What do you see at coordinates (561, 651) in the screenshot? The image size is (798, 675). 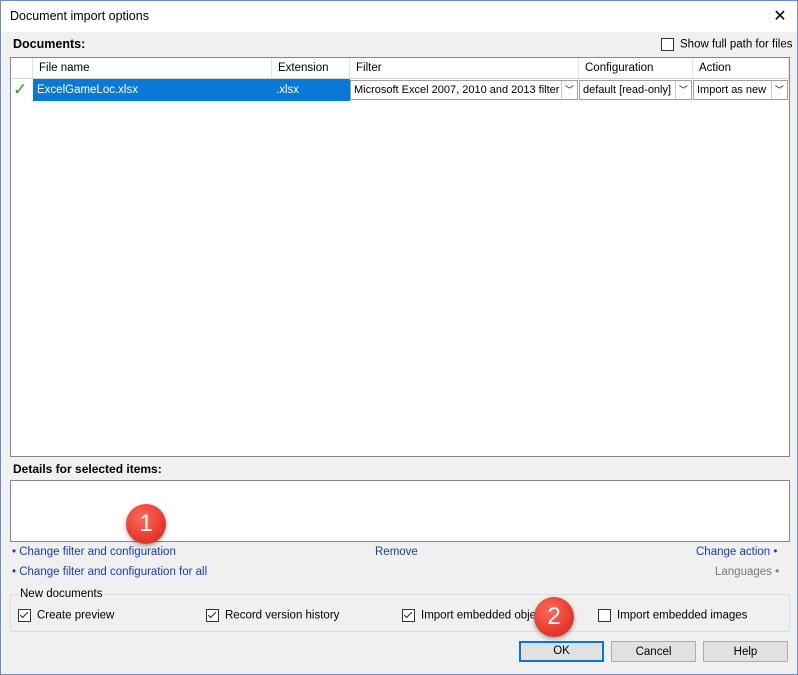 I see `ok-button: OK` at bounding box center [561, 651].